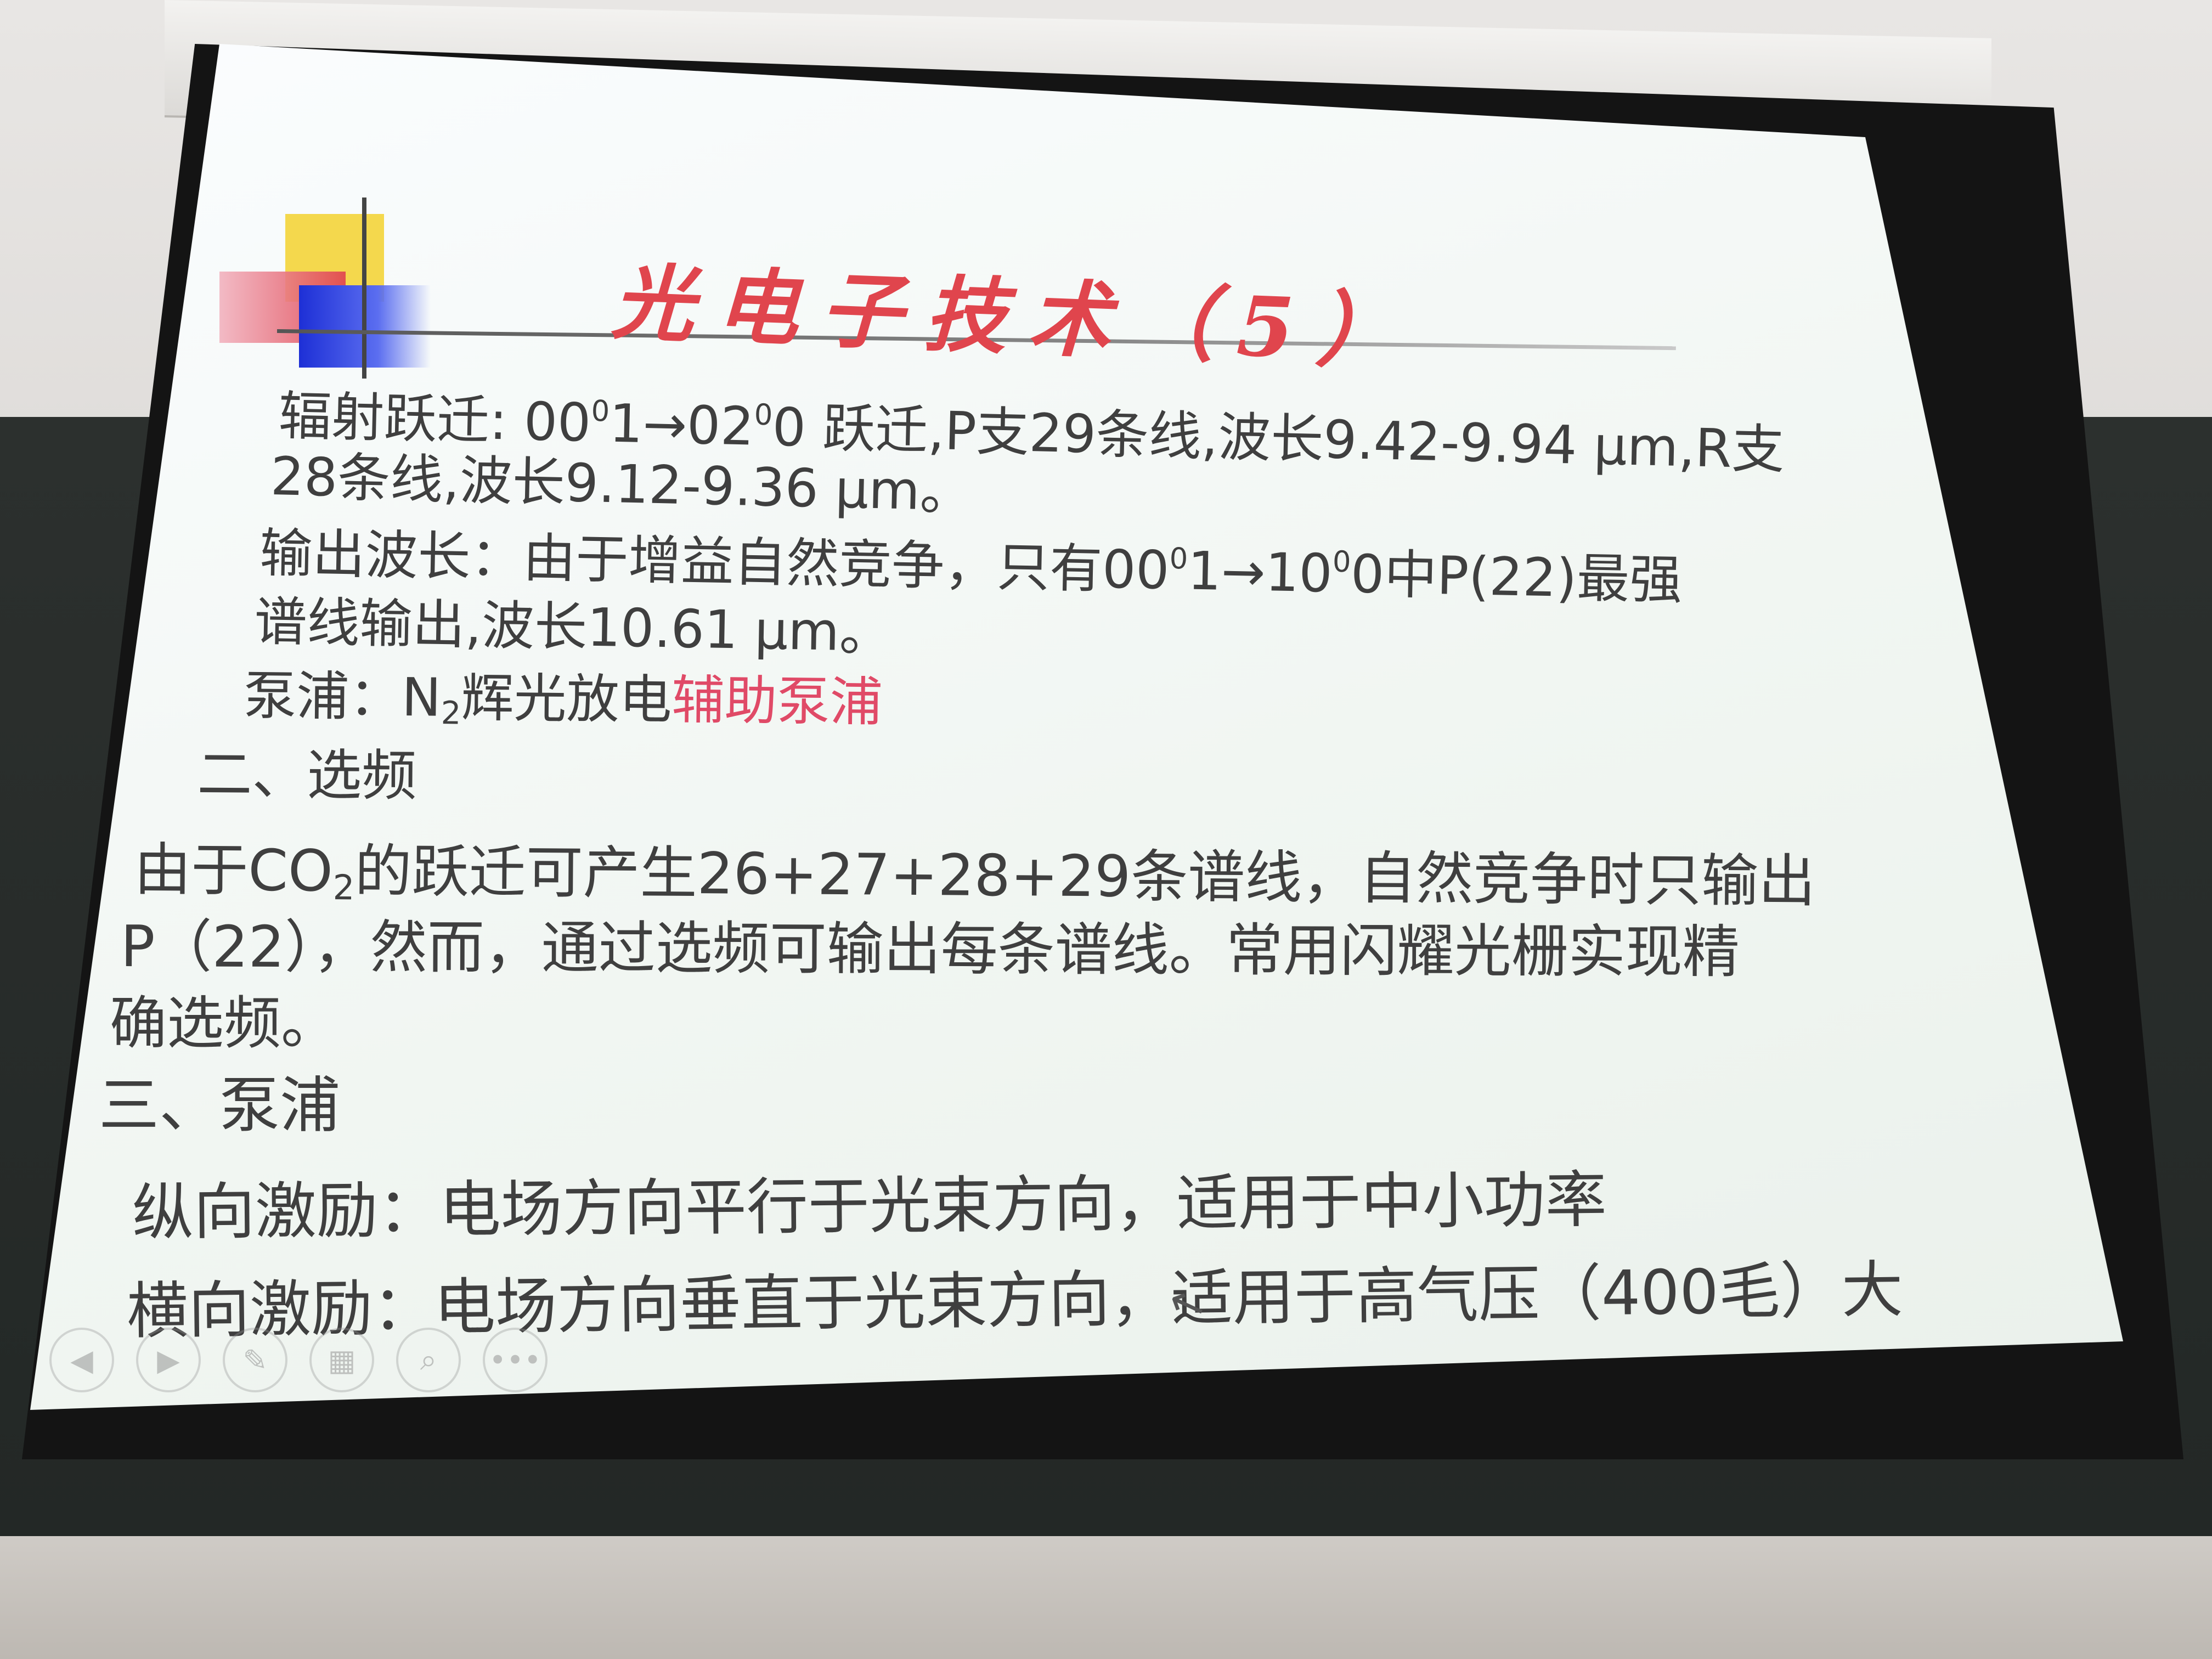  Describe the element at coordinates (342, 1360) in the screenshot. I see `slides-icon: ▦` at that location.